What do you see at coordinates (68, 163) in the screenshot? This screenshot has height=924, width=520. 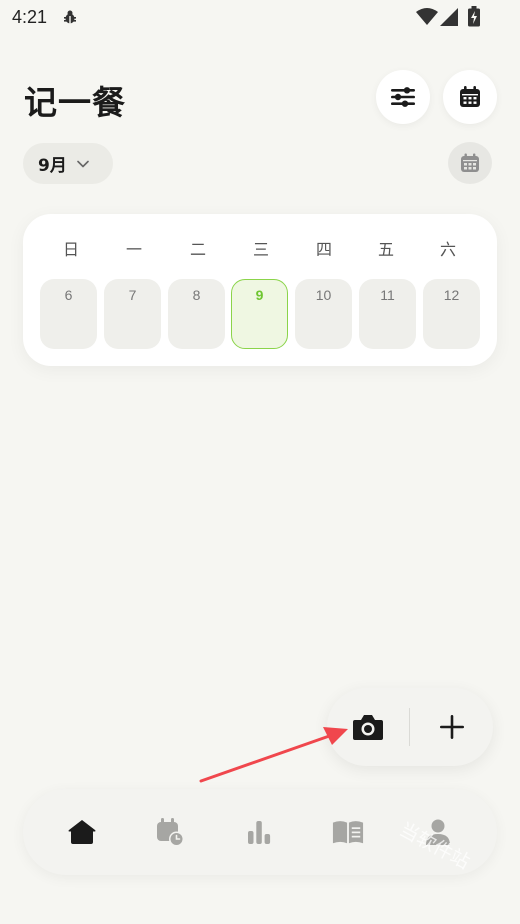 I see `month-selector: 9月` at bounding box center [68, 163].